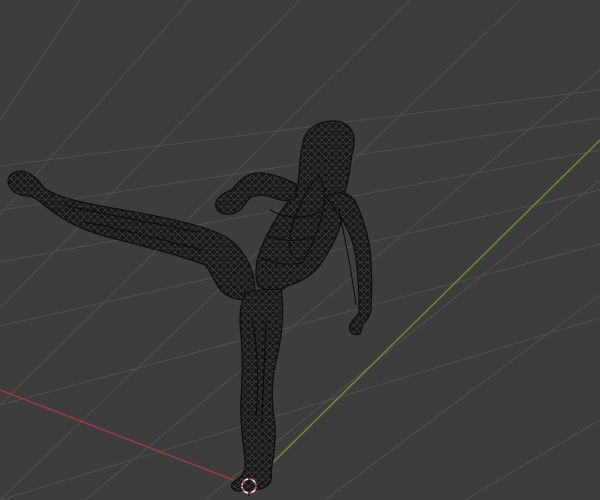 Image resolution: width=600 pixels, height=500 pixels. I want to click on x-axis-line, so click(125, 438).